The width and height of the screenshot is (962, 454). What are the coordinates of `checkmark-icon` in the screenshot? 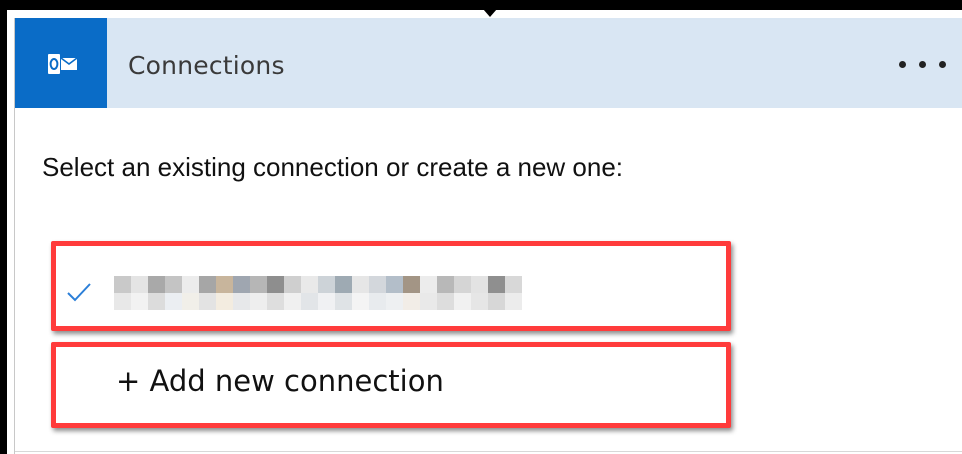 It's located at (79, 292).